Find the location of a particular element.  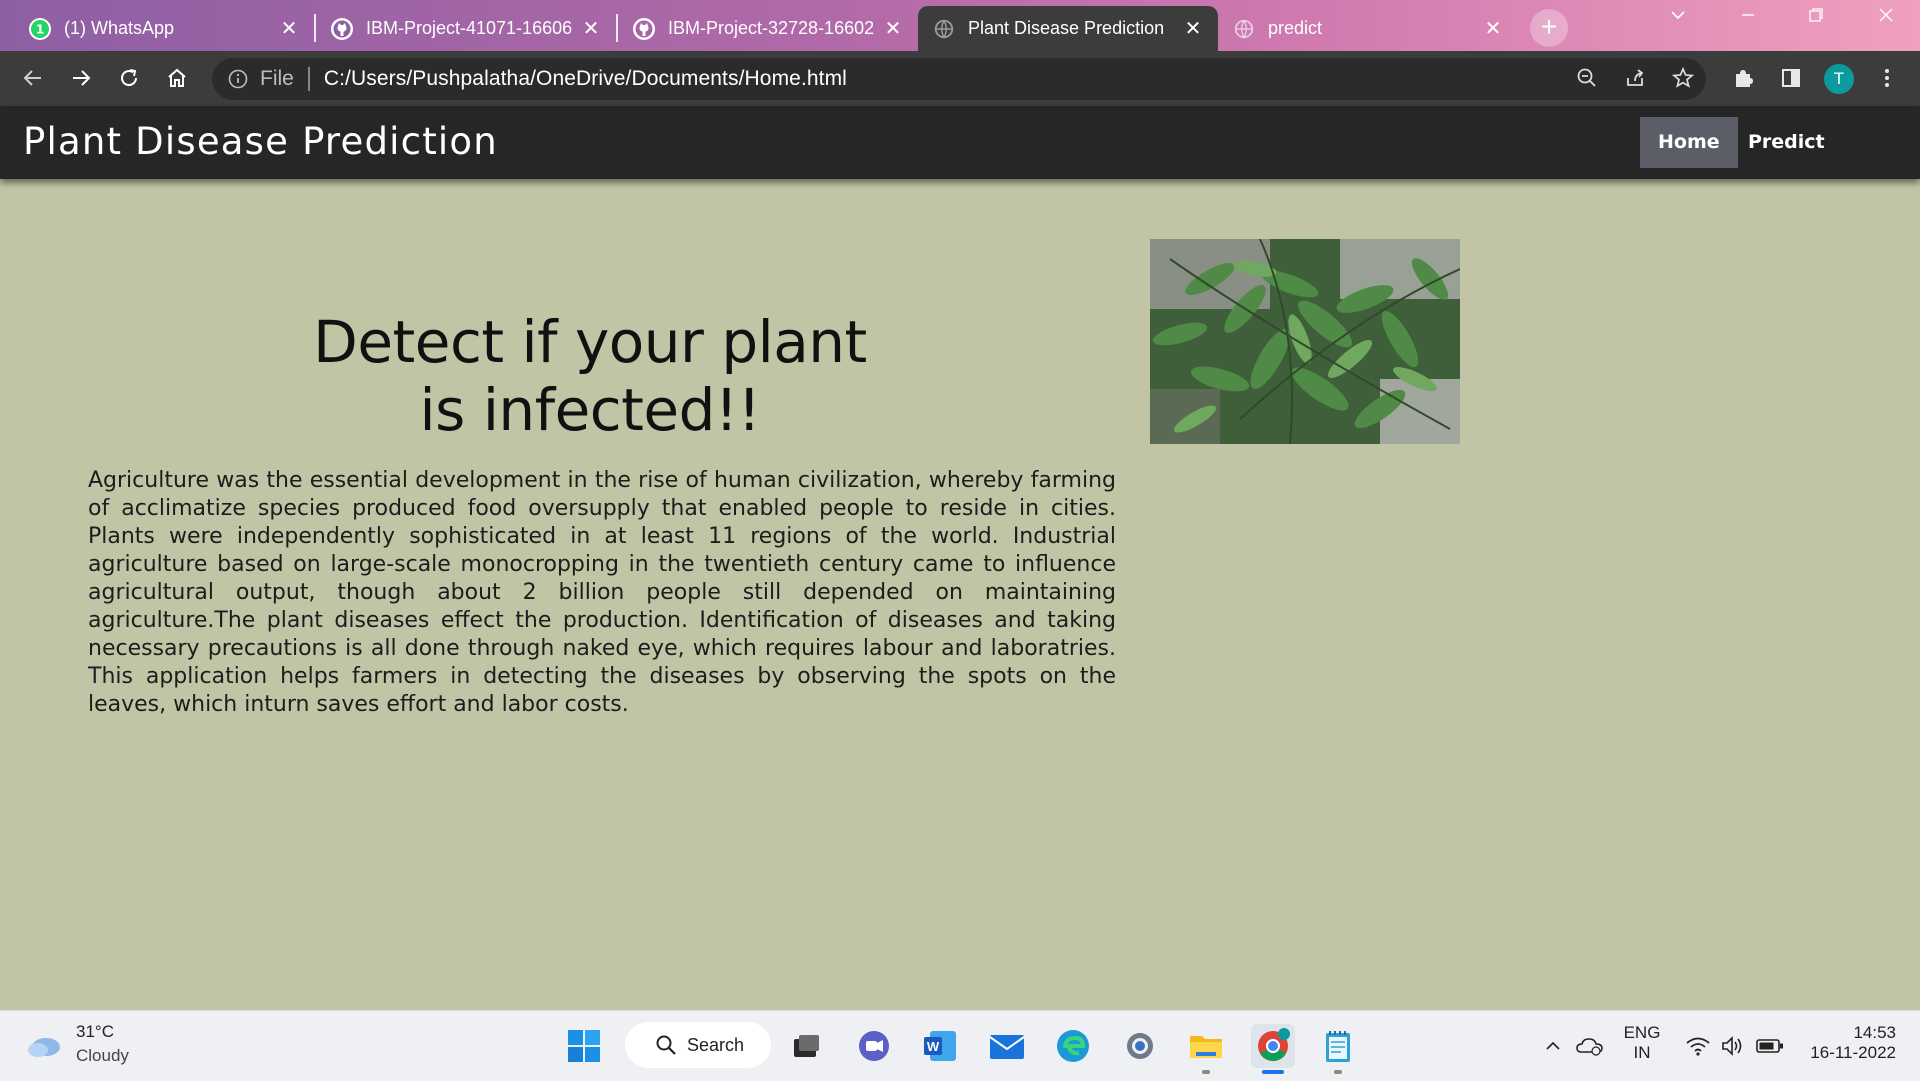

whatsapp-badge: 1 is located at coordinates (40, 29).